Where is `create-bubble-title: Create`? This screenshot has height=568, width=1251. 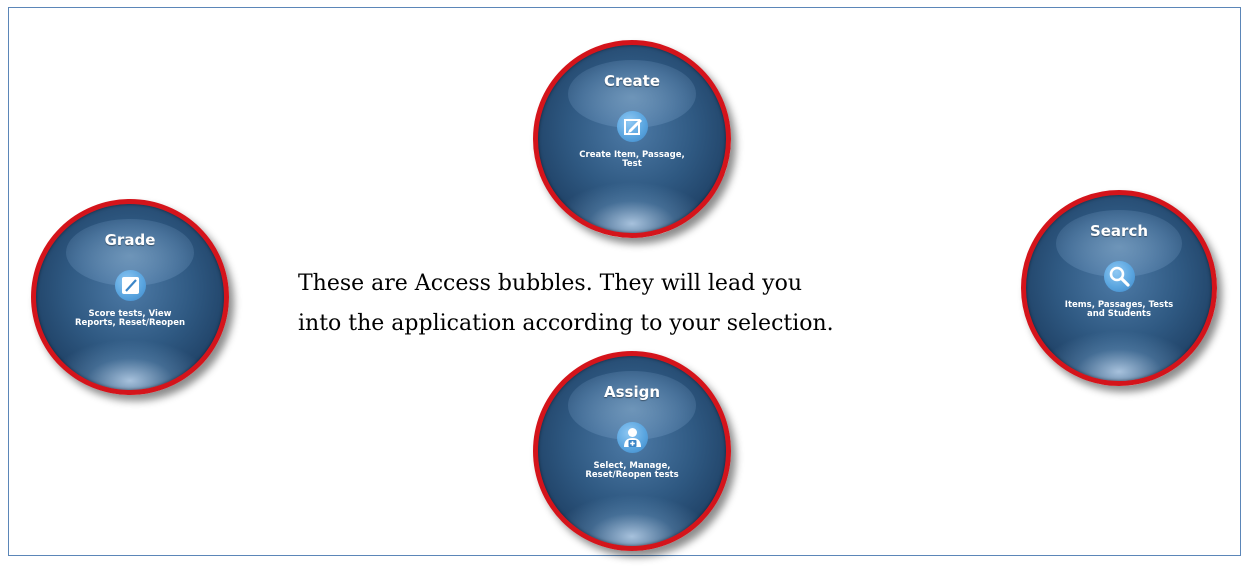
create-bubble-title: Create is located at coordinates (632, 81).